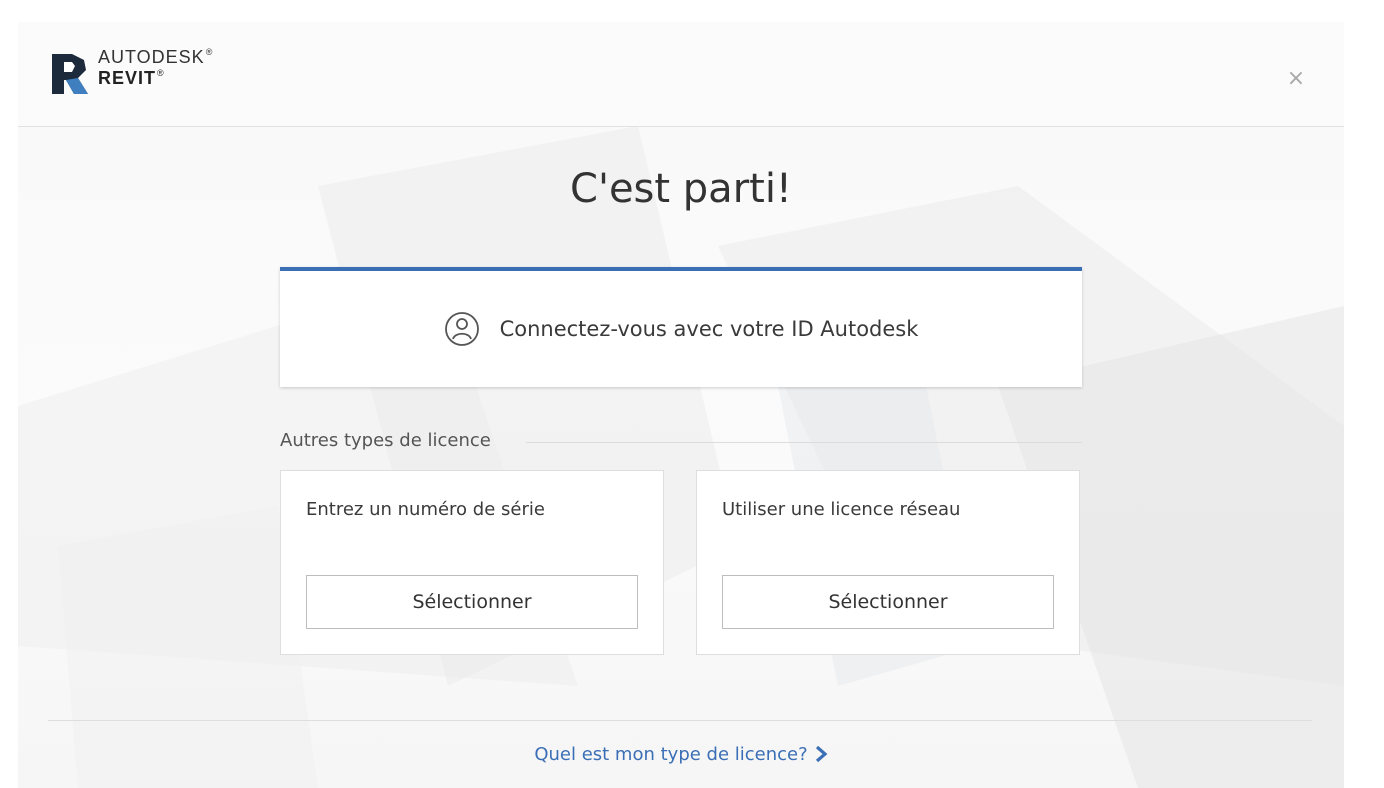  Describe the element at coordinates (709, 329) in the screenshot. I see `signin-label: Connectez-vous avec votre ID Autodesk` at that location.